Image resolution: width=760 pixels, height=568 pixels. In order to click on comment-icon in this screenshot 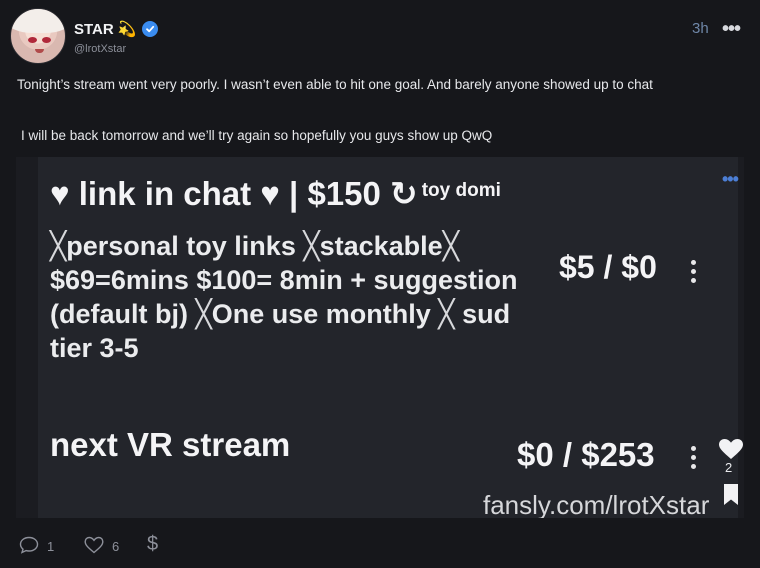, I will do `click(29, 546)`.